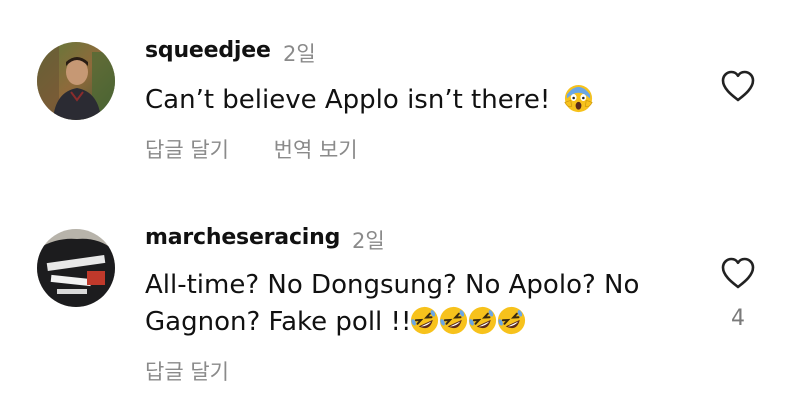 Image resolution: width=800 pixels, height=406 pixels. I want to click on comment-text-content: Can’t believe Applo isn’t there!, so click(348, 100).